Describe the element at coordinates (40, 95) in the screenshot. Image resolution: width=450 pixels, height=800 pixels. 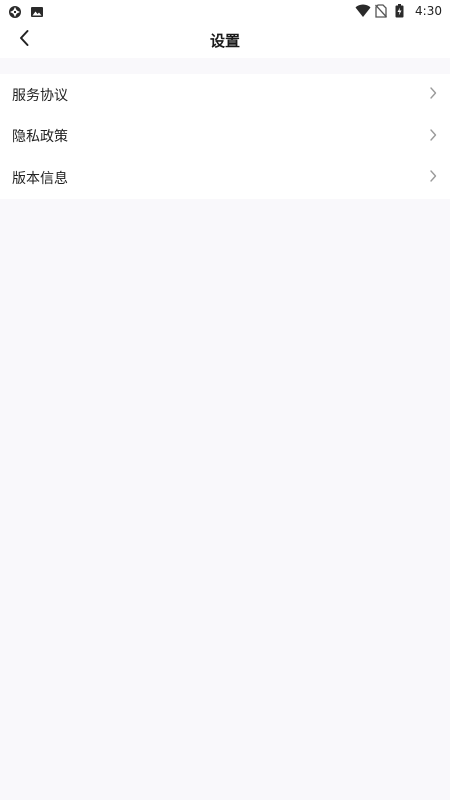
I see `menu-item-label: 服务协议` at that location.